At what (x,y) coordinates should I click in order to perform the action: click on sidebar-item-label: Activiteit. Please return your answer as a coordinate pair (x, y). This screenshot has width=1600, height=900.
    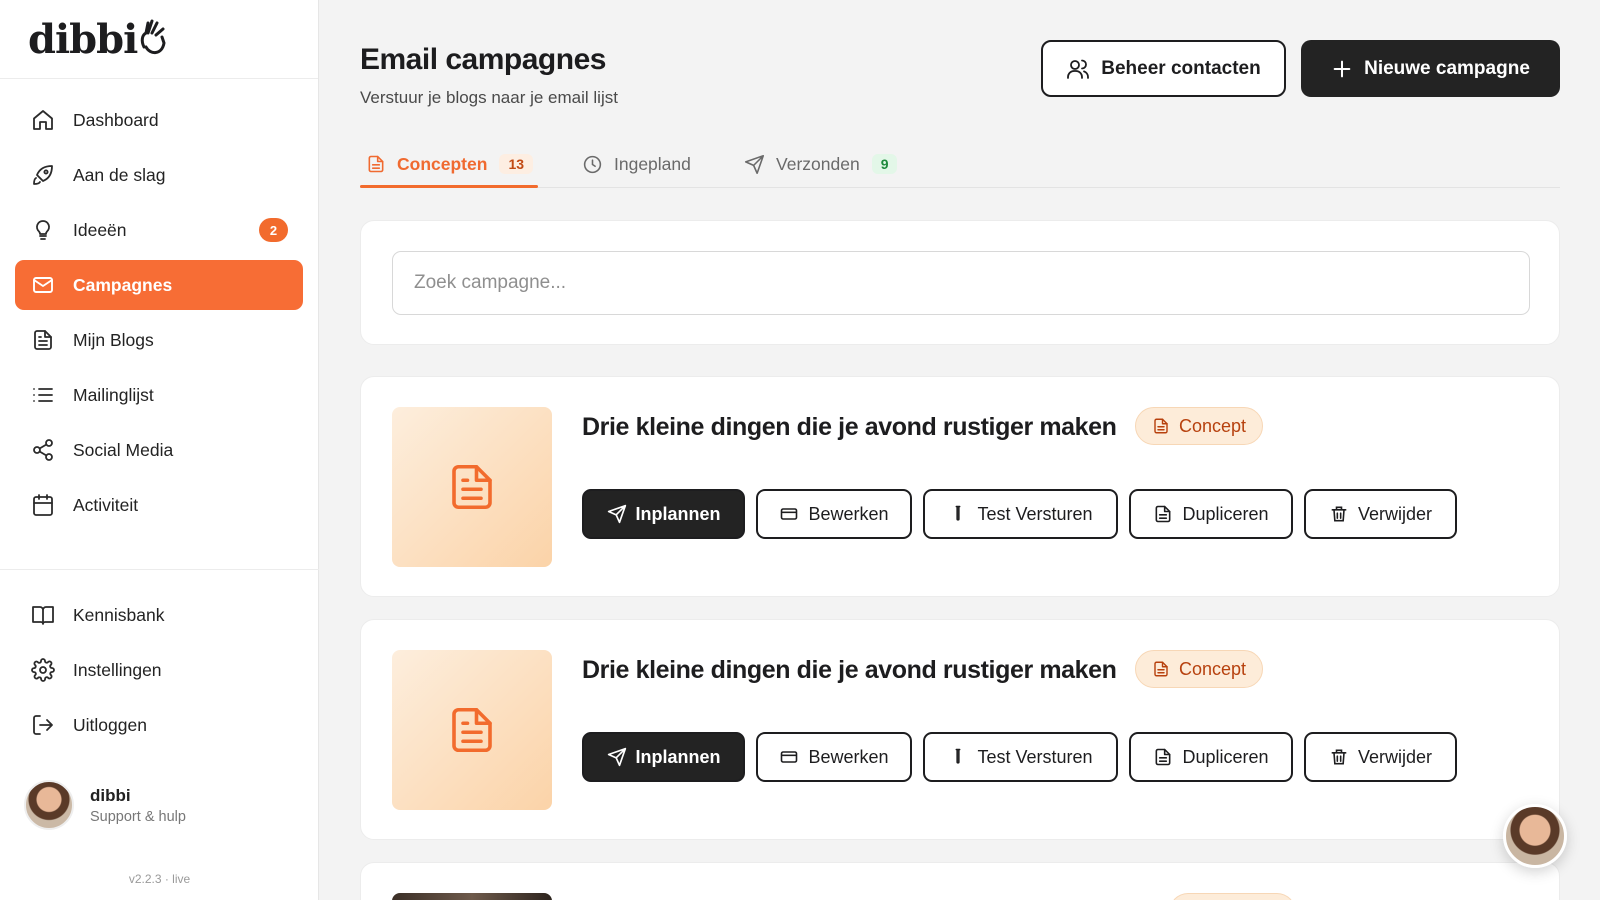
    Looking at the image, I should click on (106, 504).